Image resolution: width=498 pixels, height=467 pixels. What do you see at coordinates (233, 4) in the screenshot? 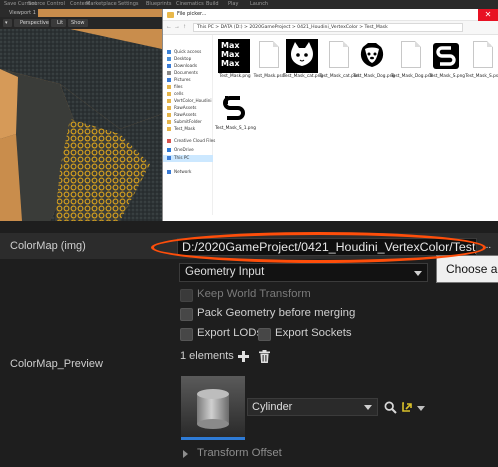
I see `toolbar-item: Play` at bounding box center [233, 4].